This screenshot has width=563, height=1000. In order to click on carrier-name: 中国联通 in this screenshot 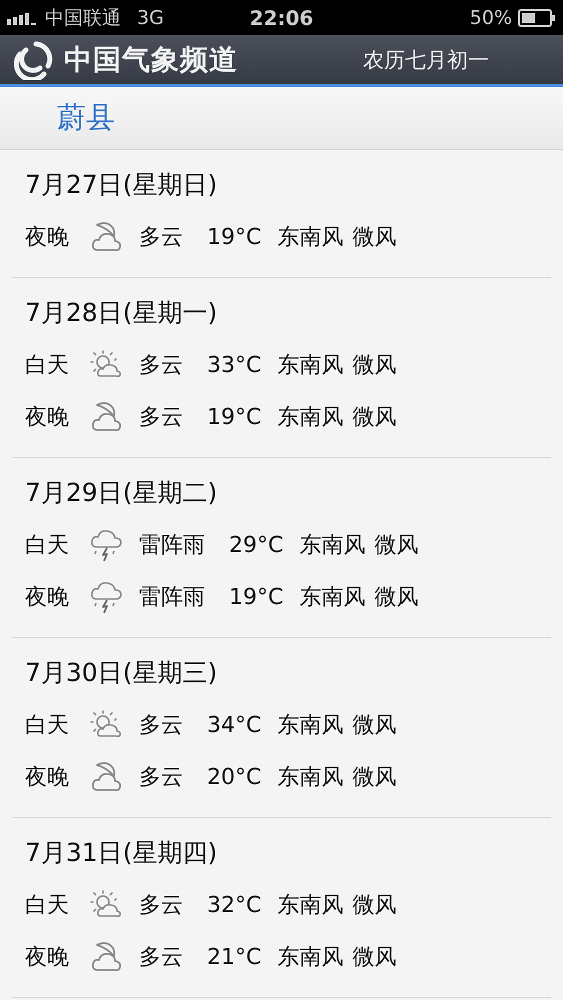, I will do `click(83, 18)`.